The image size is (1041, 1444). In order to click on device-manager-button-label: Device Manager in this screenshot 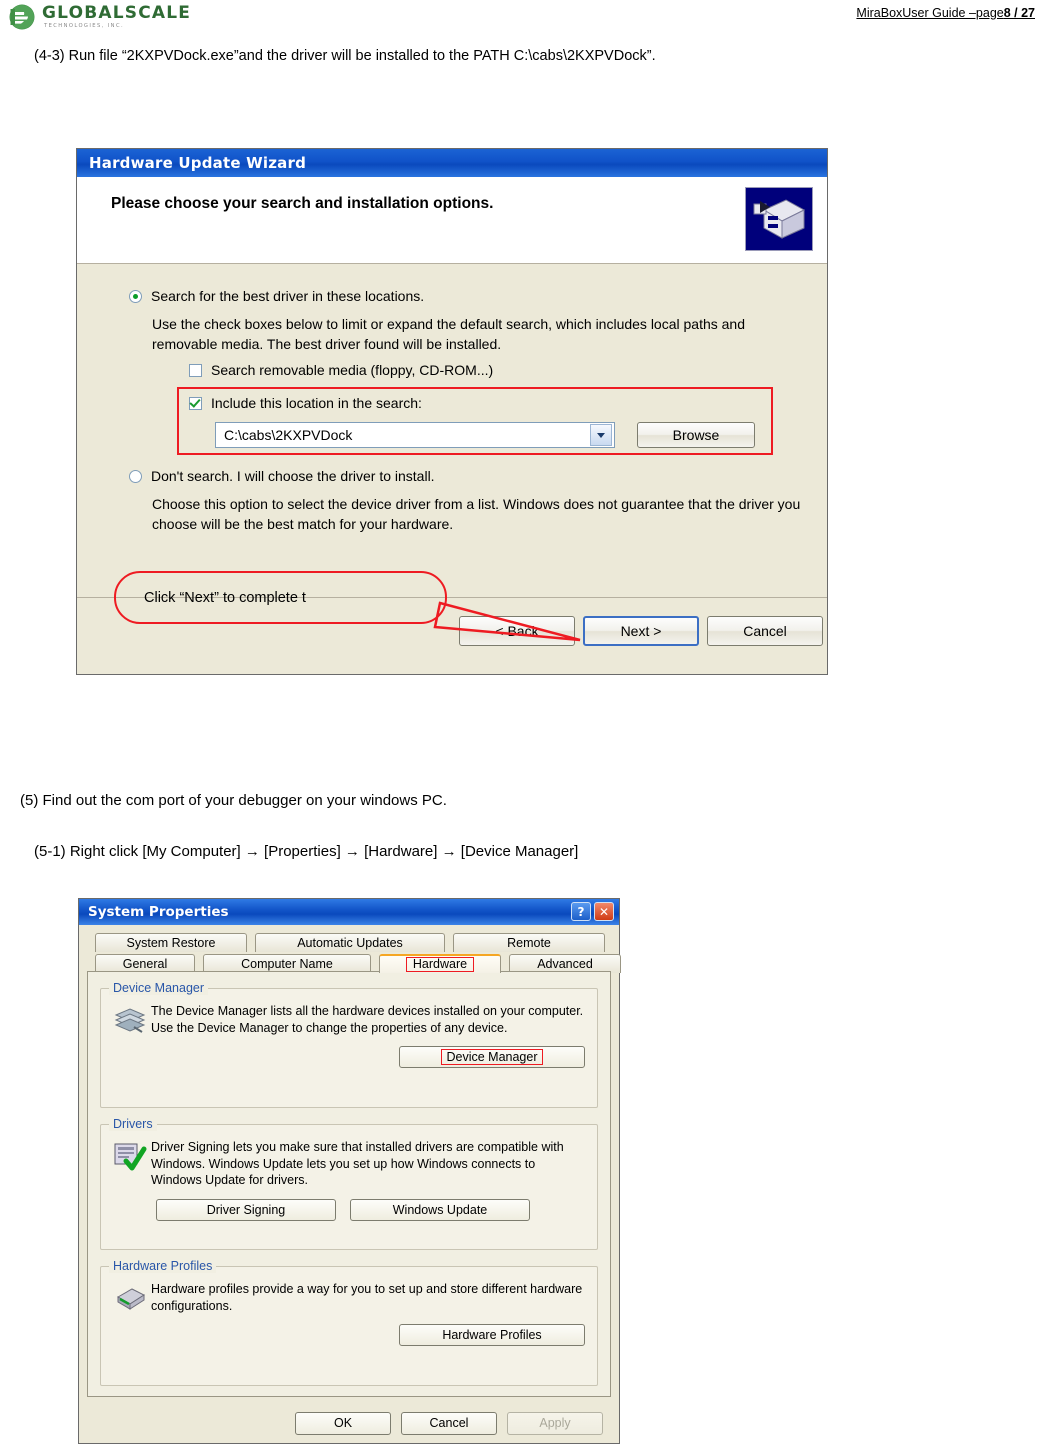, I will do `click(492, 1057)`.